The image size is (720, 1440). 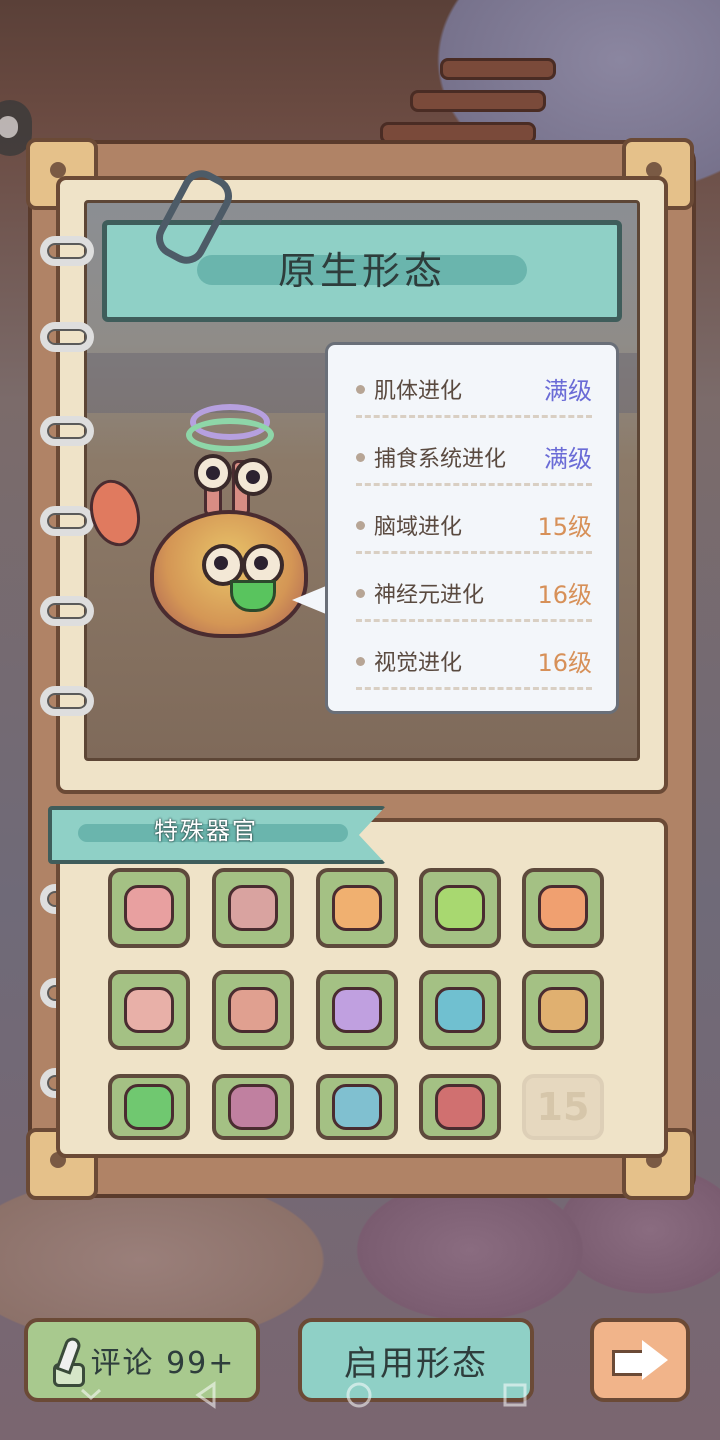 I want to click on striped-hide-icon, so click(x=253, y=1010).